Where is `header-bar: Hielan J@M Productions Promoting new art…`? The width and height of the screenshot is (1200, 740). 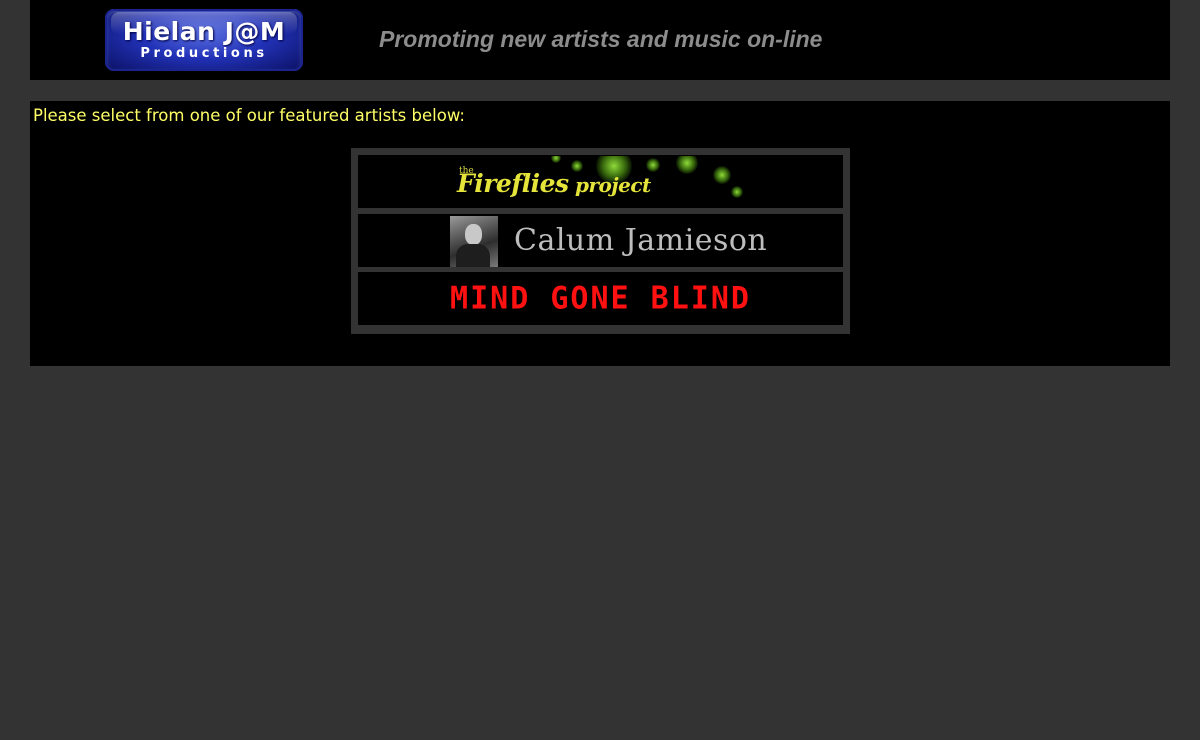 header-bar: Hielan J@M Productions Promoting new art… is located at coordinates (600, 40).